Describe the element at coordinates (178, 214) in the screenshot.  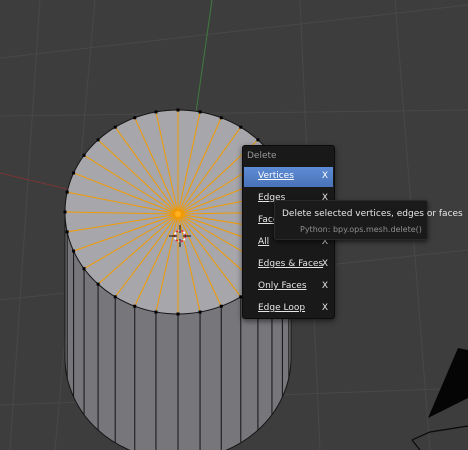
I see `center-vertex` at that location.